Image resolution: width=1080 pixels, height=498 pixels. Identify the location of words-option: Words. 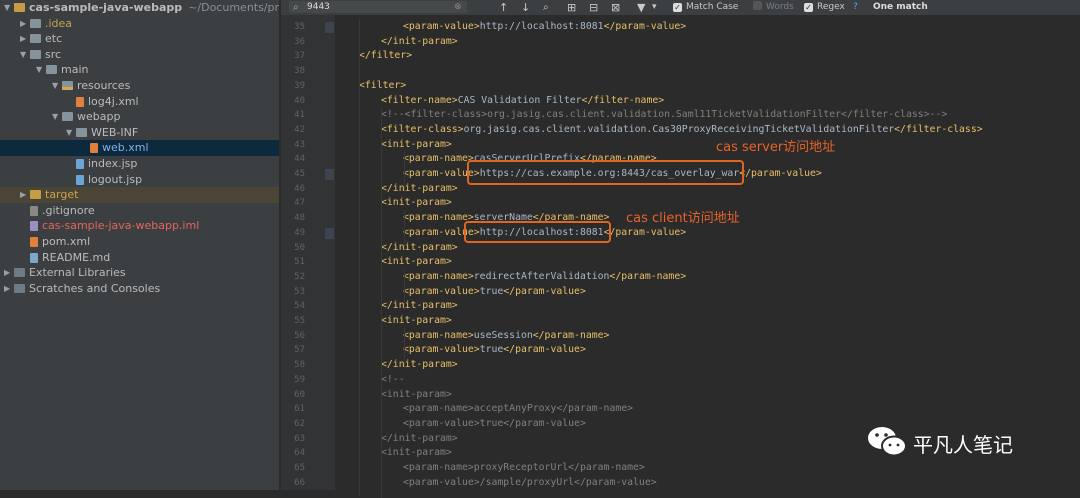
(773, 7).